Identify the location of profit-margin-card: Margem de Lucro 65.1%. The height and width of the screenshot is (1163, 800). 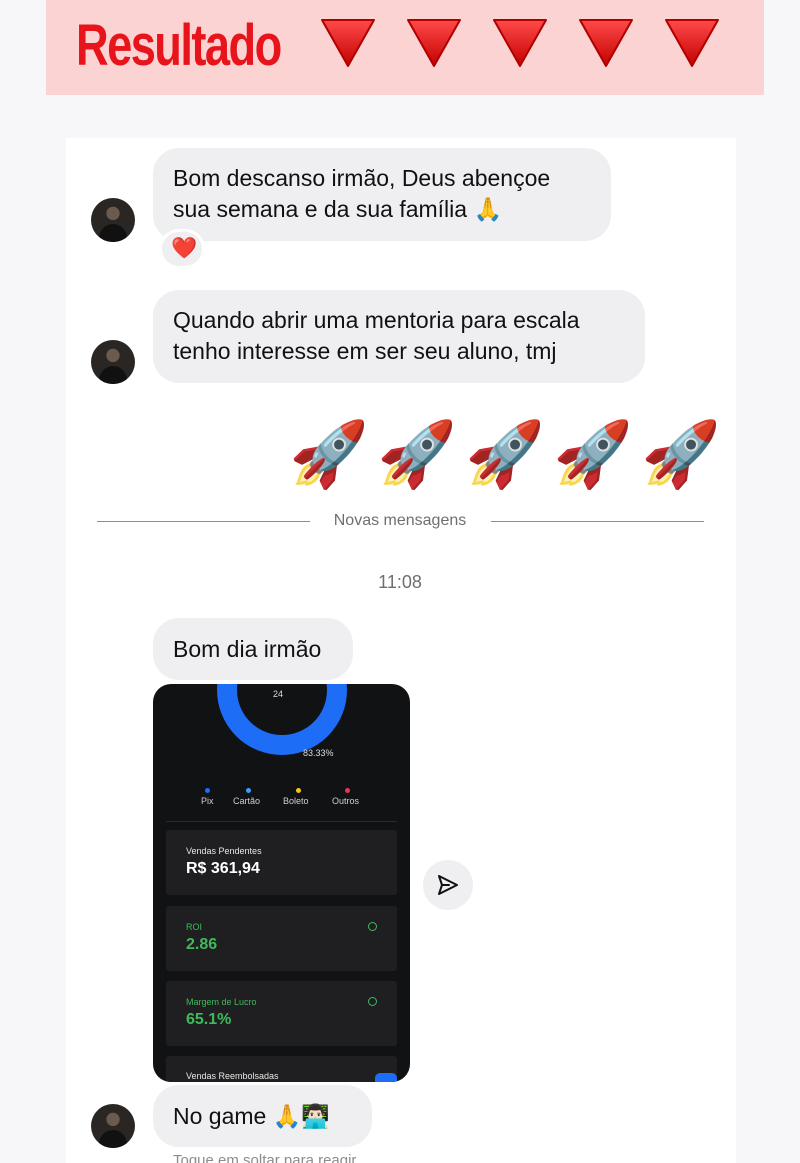
(281, 1013).